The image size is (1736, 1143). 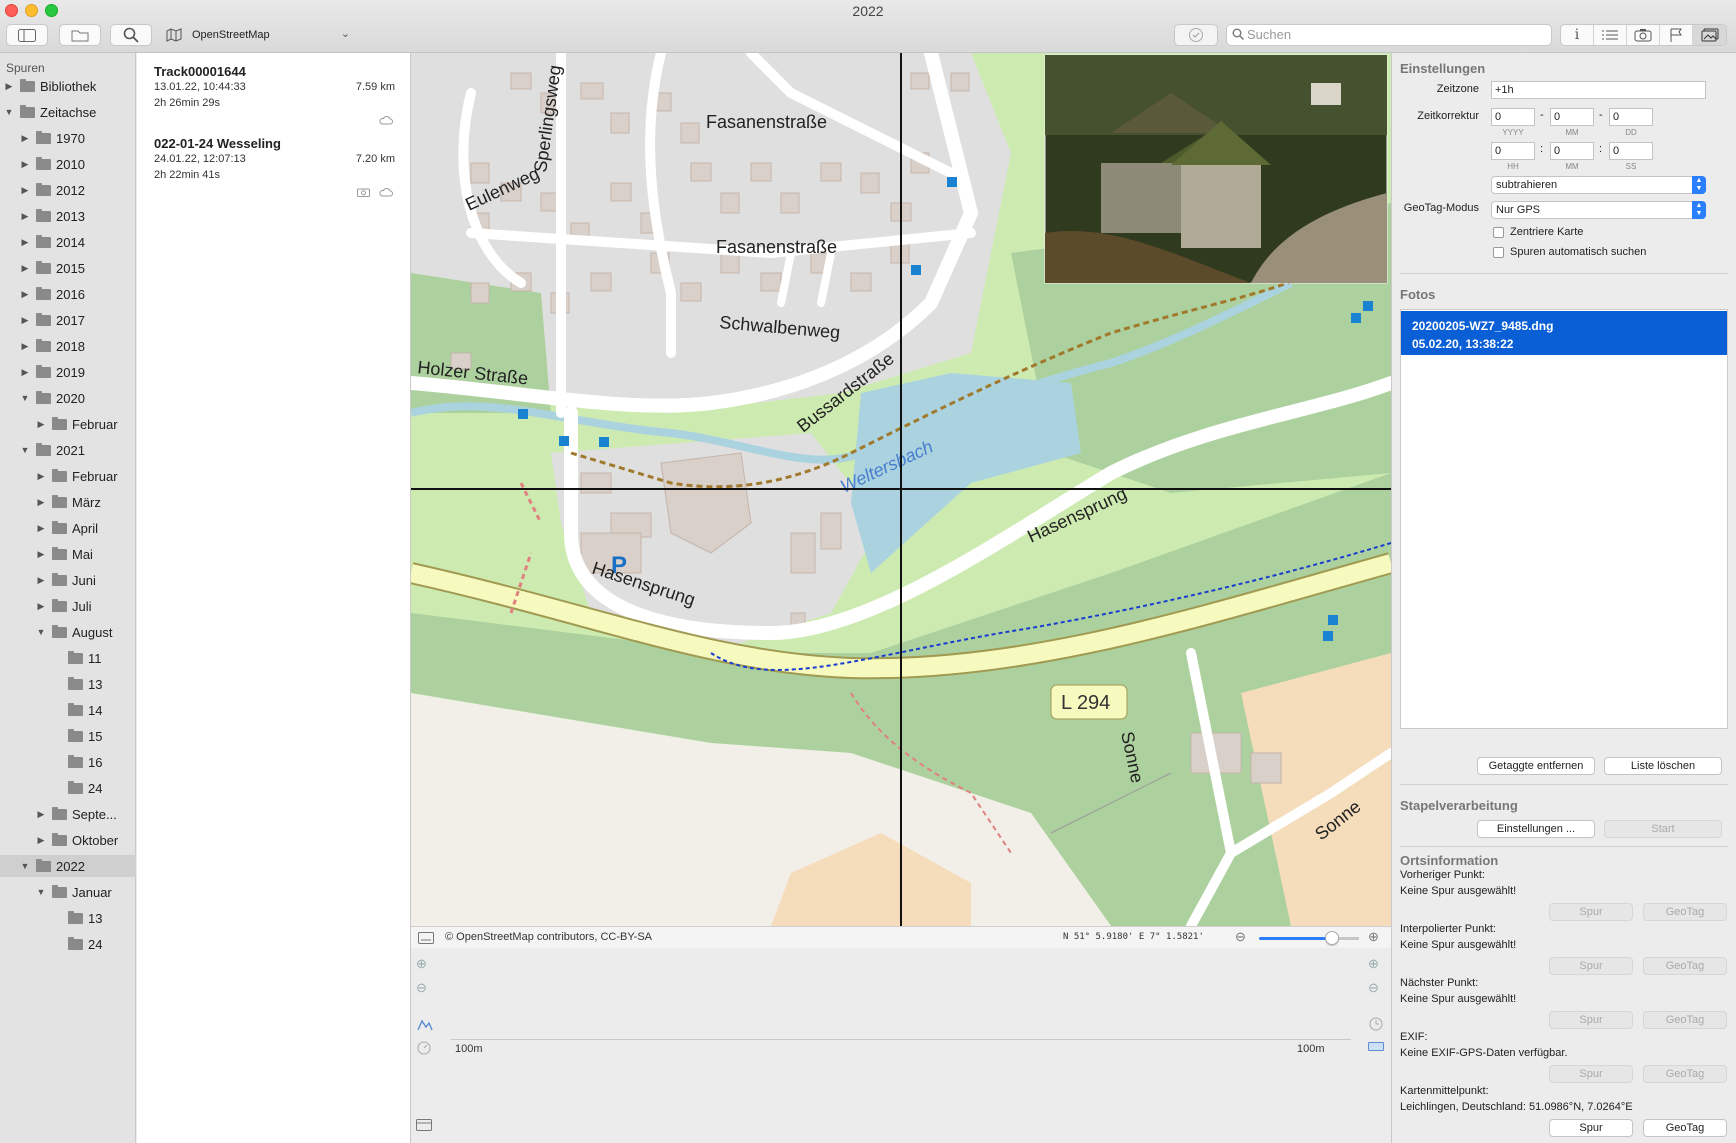 What do you see at coordinates (68, 294) in the screenshot?
I see `sidebar-item: ▶ 2016` at bounding box center [68, 294].